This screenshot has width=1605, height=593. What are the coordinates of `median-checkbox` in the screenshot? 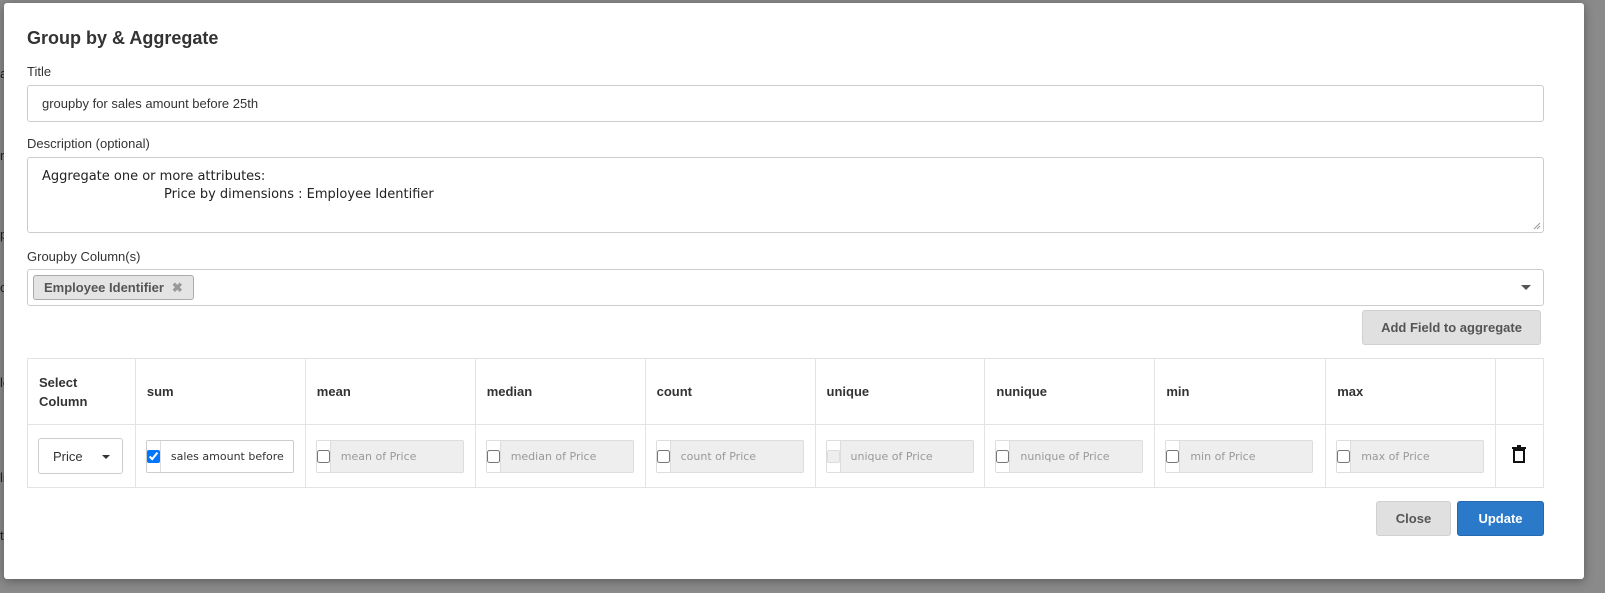 It's located at (493, 456).